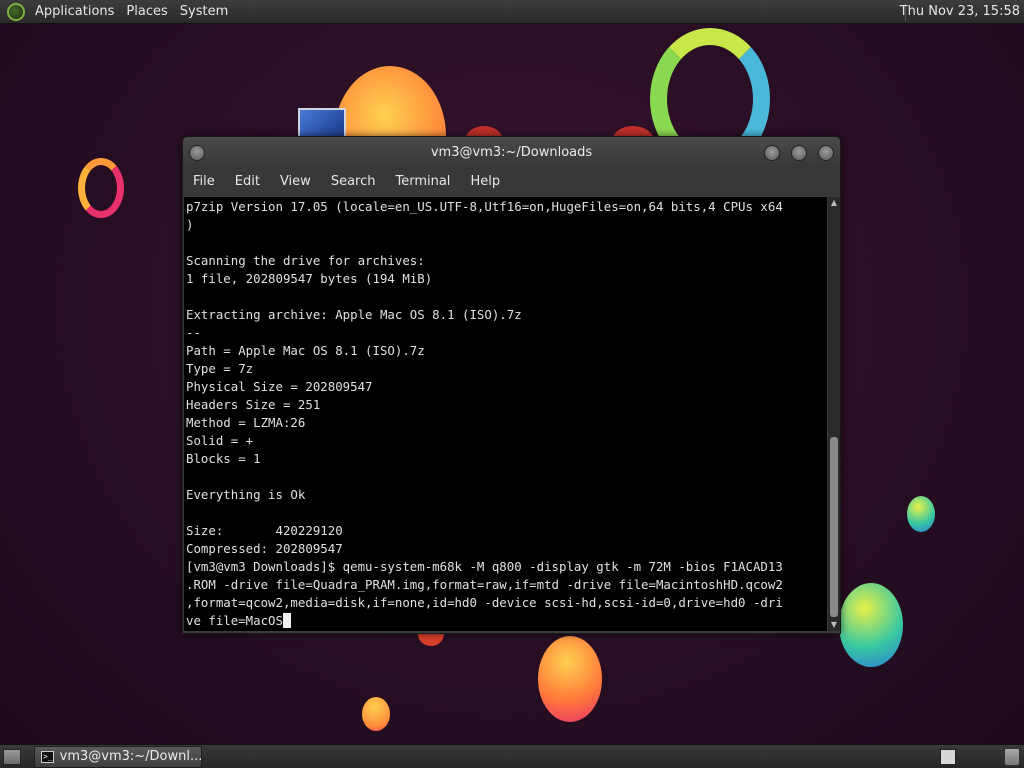 The width and height of the screenshot is (1024, 768). I want to click on workspace-switcher-icon, so click(948, 757).